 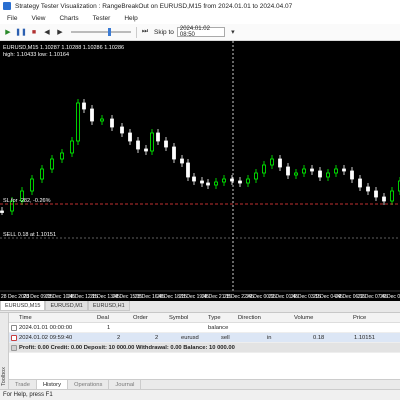 I want to click on cell-time: 2024.01.02 09:59:40, so click(x=46, y=338).